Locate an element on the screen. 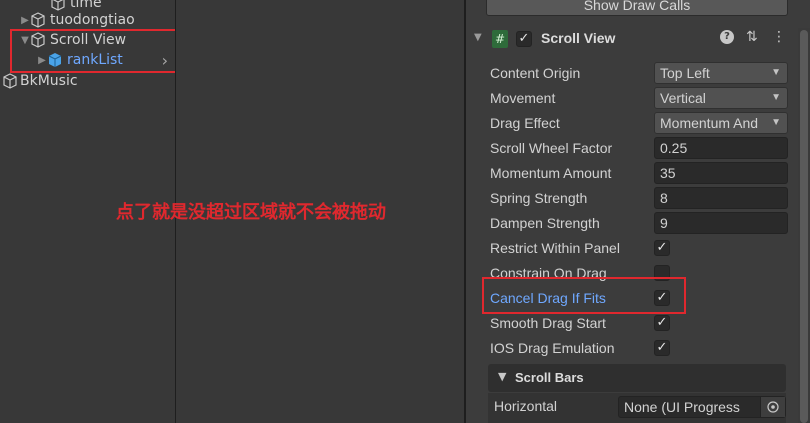  dropdown-value: Top Left is located at coordinates (685, 73).